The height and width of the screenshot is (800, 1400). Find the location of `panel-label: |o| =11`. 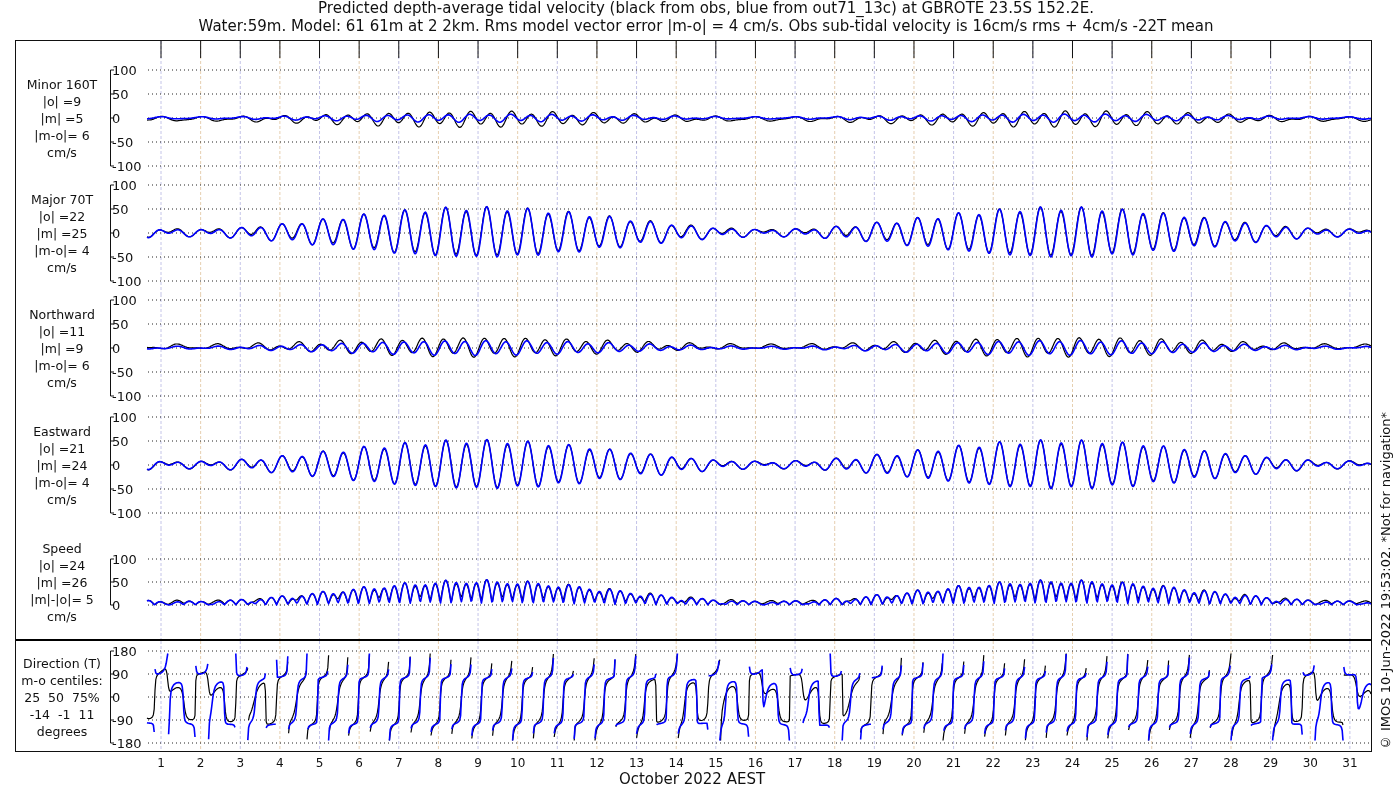

panel-label: |o| =11 is located at coordinates (62, 331).